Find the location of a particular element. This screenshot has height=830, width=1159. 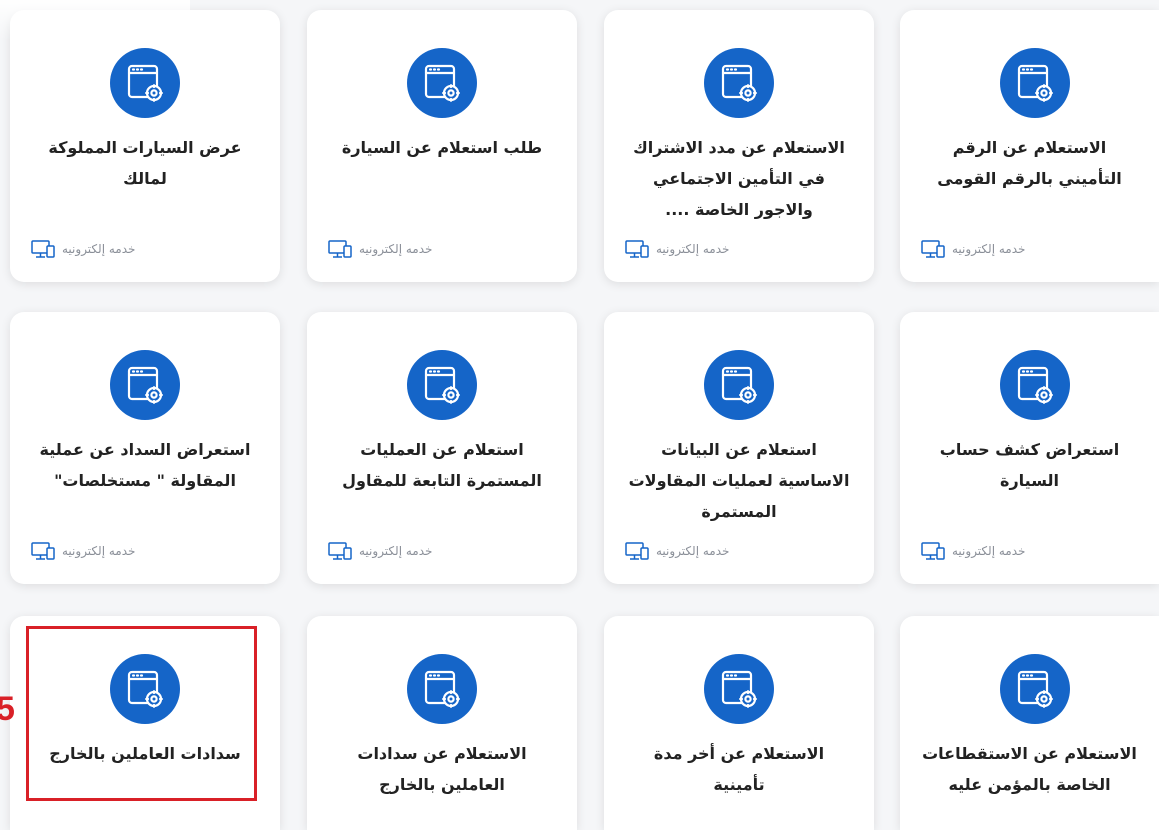

service-title: الاستعلام عن سدادات العاملين بالخارج is located at coordinates (442, 769).